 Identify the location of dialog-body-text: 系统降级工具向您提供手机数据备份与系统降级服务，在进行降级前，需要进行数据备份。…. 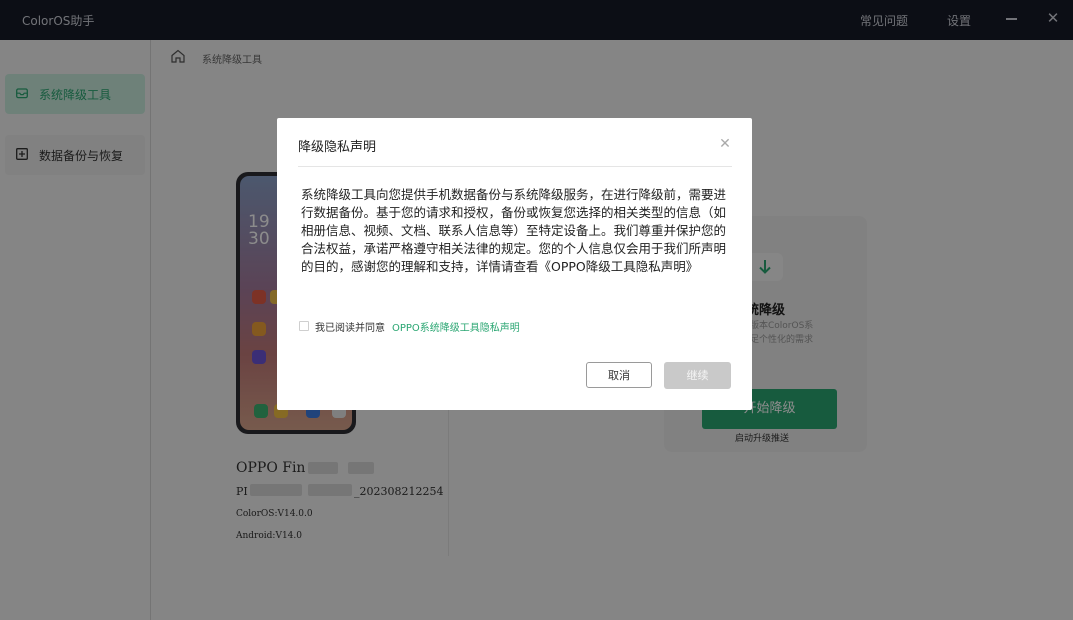
(514, 230).